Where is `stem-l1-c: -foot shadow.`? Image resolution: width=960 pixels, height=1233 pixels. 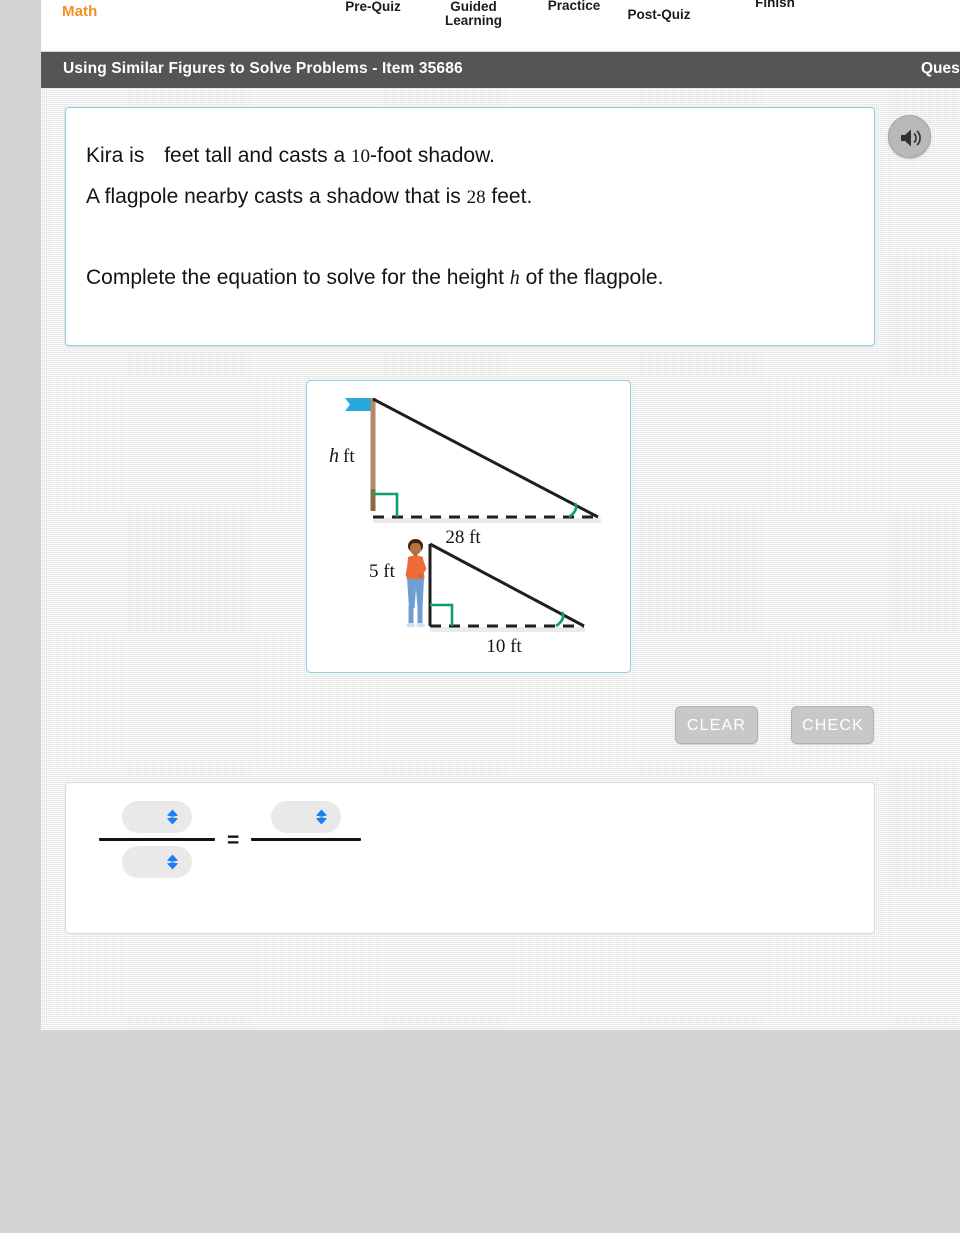 stem-l1-c: -foot shadow. is located at coordinates (432, 155).